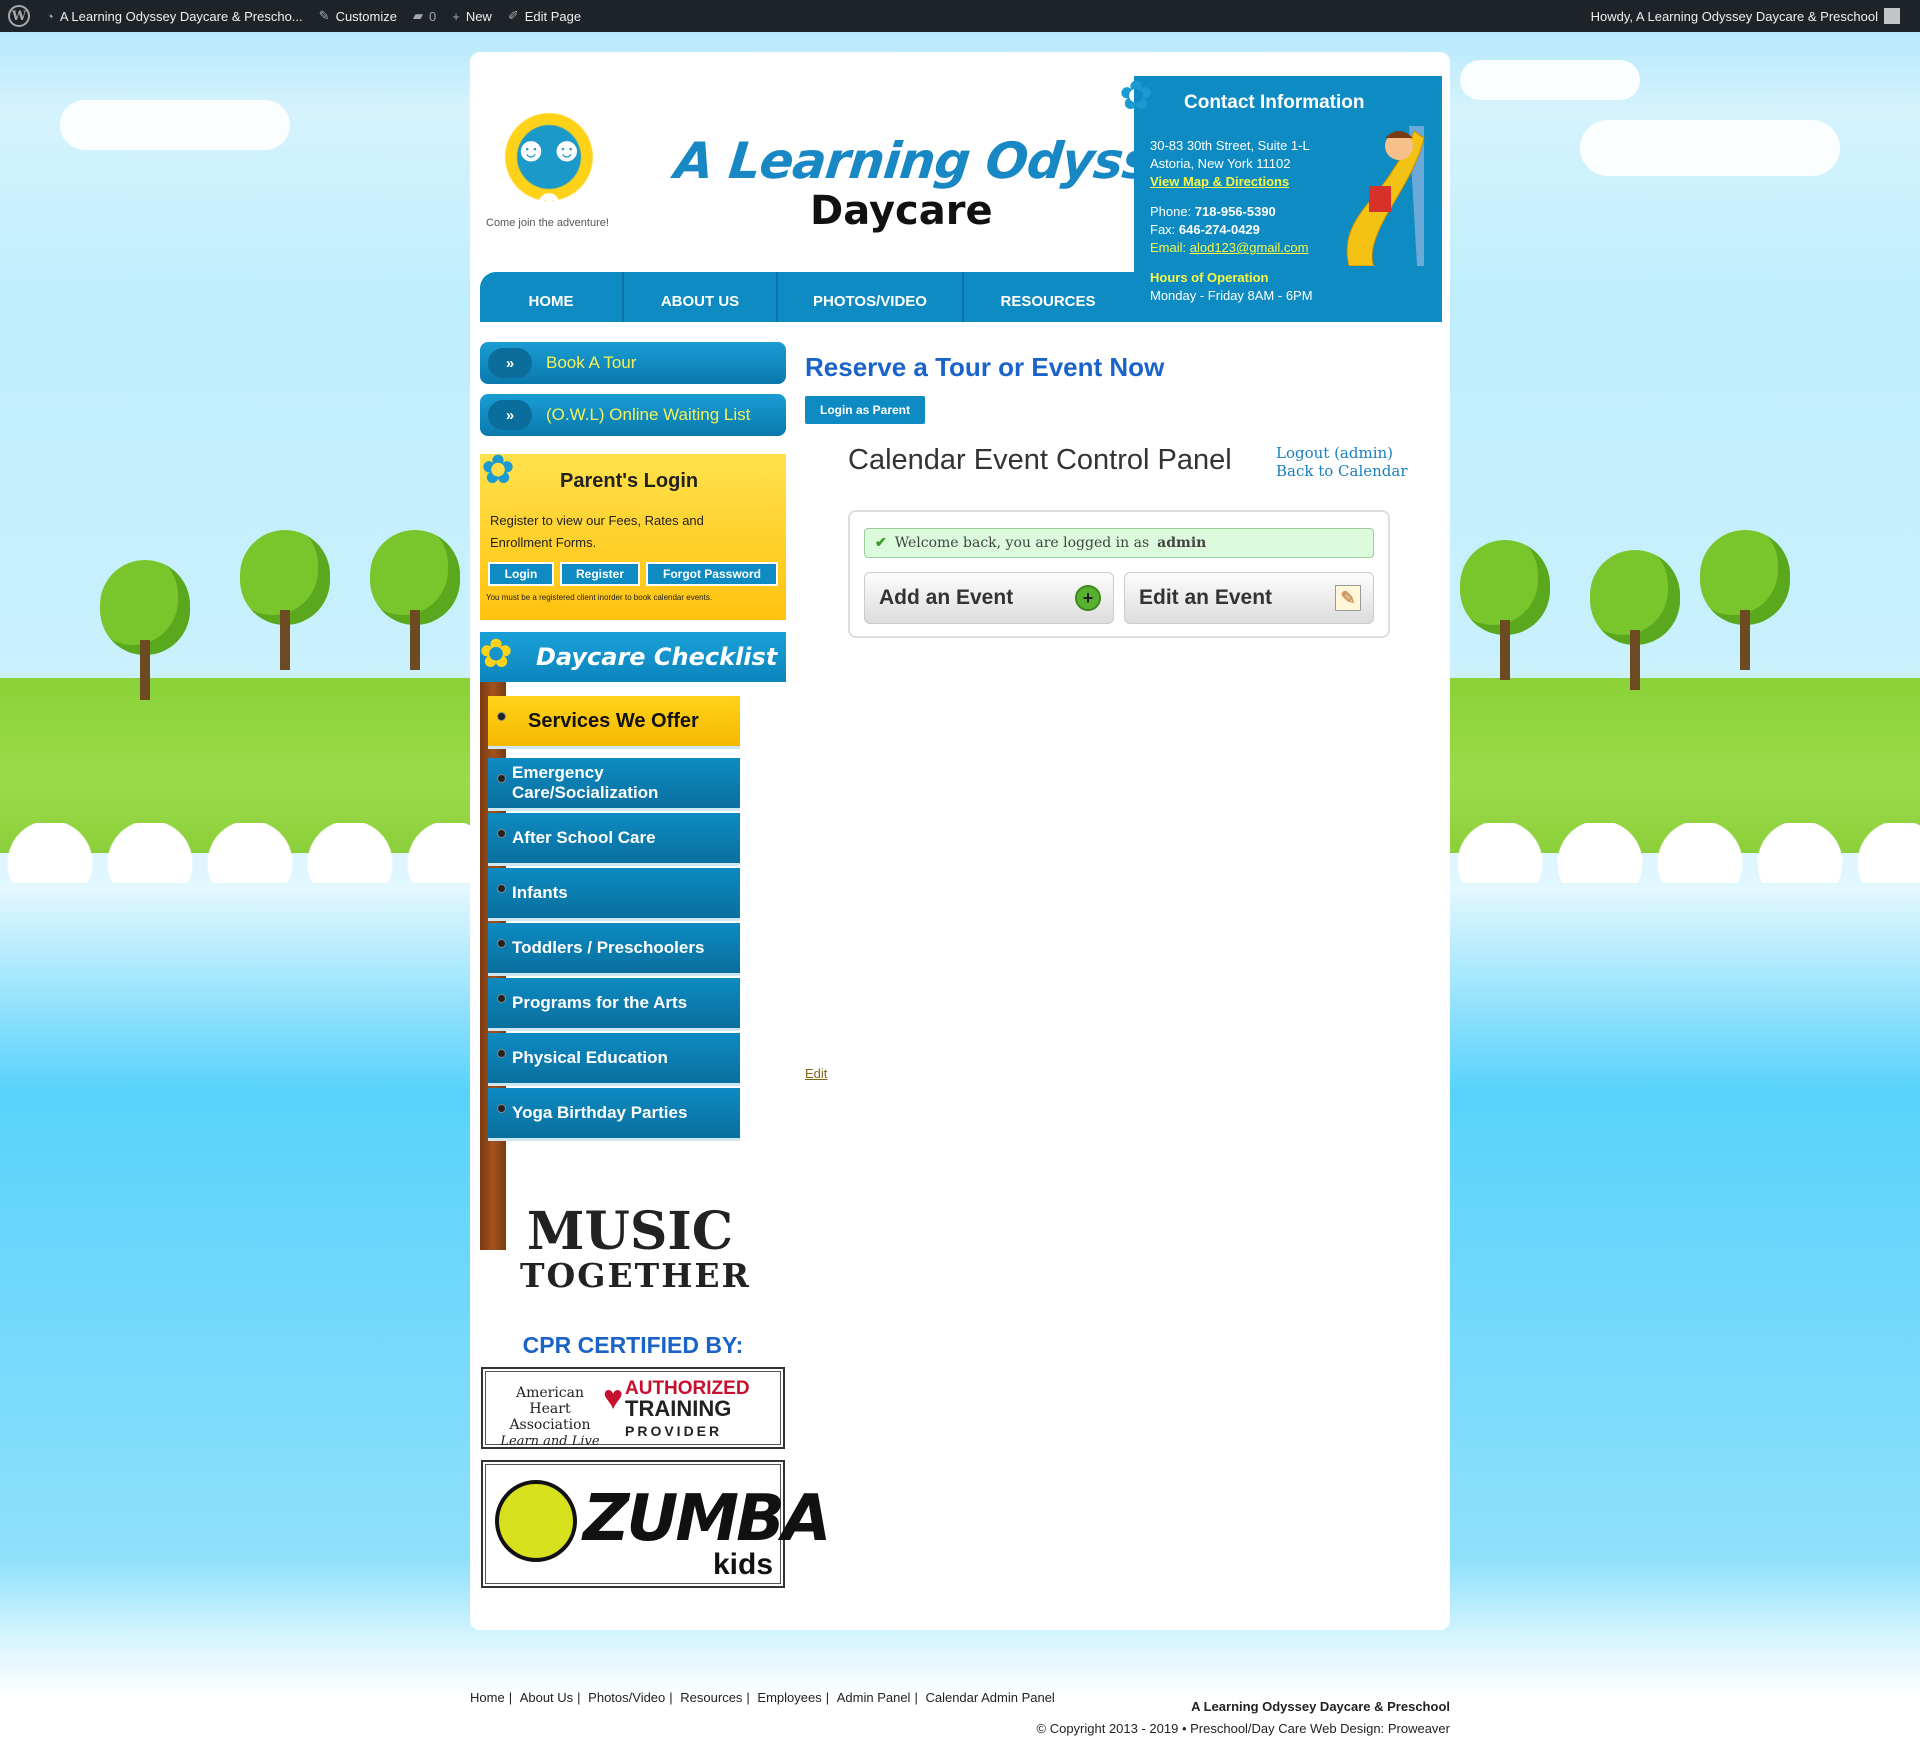  What do you see at coordinates (510, 363) in the screenshot?
I see `double-chevron-icon: »` at bounding box center [510, 363].